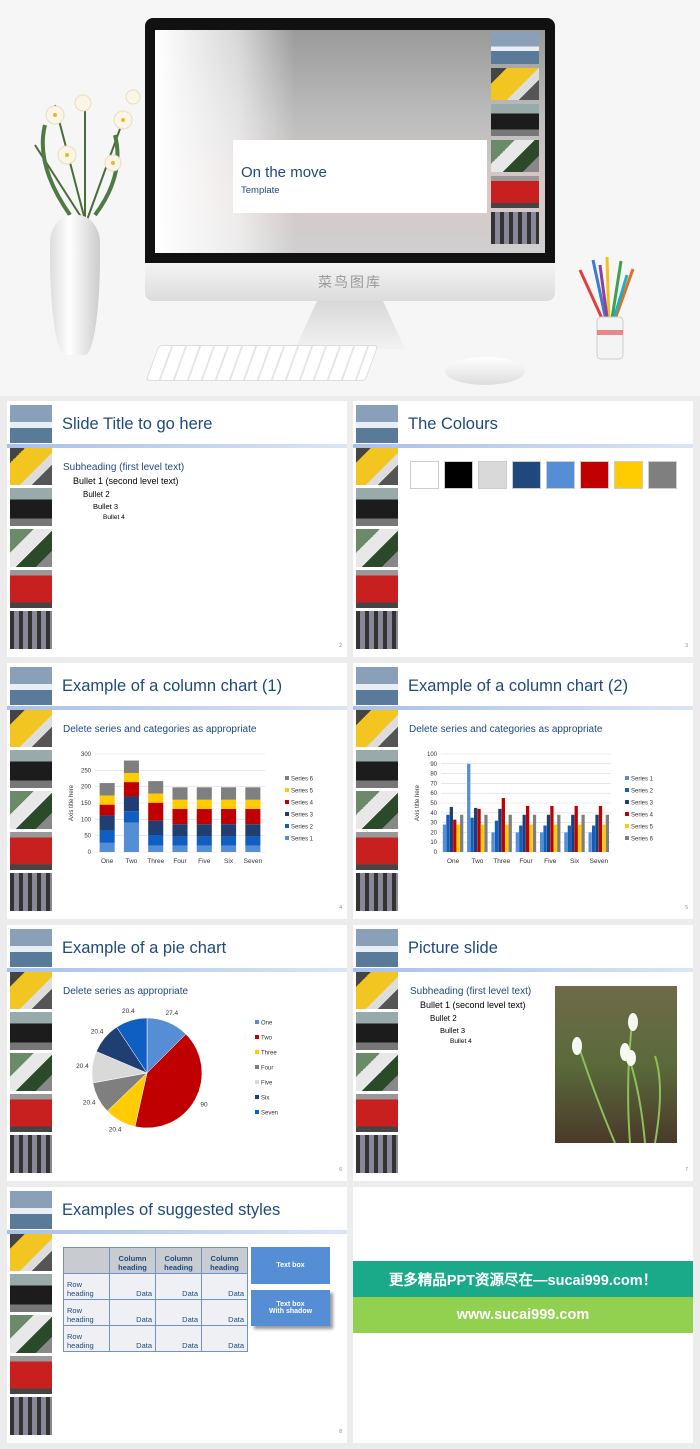 The width and height of the screenshot is (700, 1449). I want to click on y-tick-label: 90, so click(433, 765).